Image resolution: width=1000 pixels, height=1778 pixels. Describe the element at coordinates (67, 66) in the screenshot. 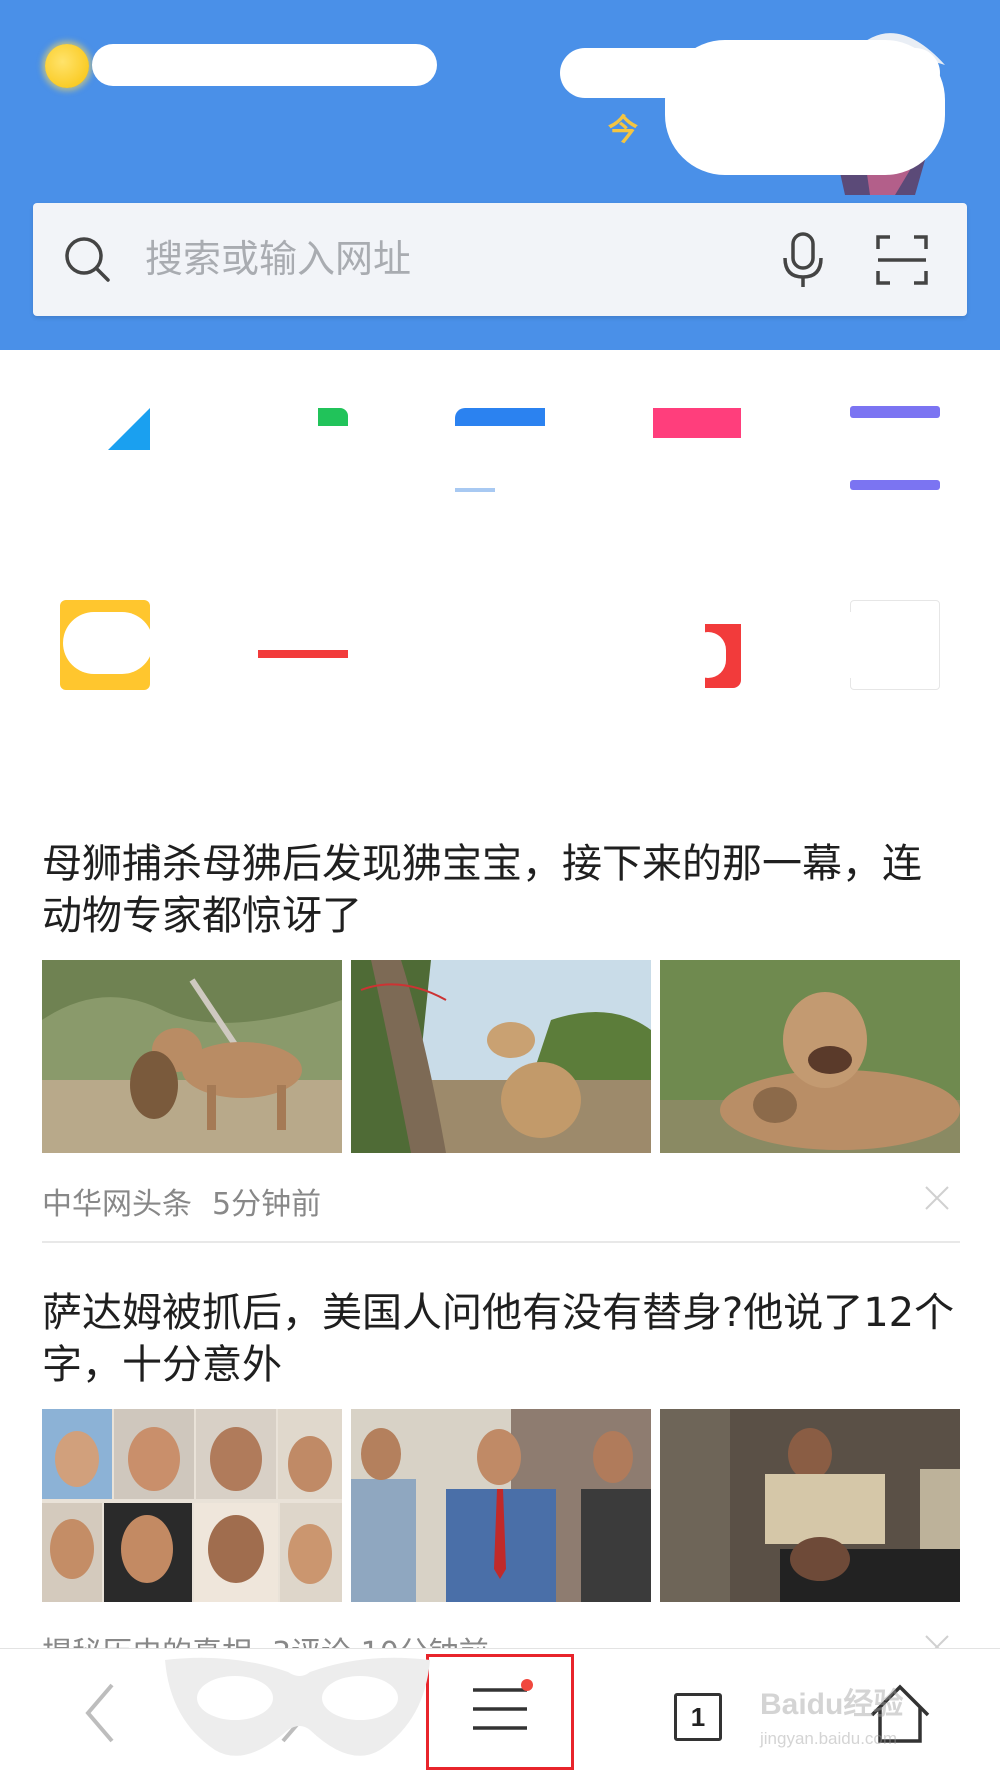

I see `weather-sun-icon` at that location.